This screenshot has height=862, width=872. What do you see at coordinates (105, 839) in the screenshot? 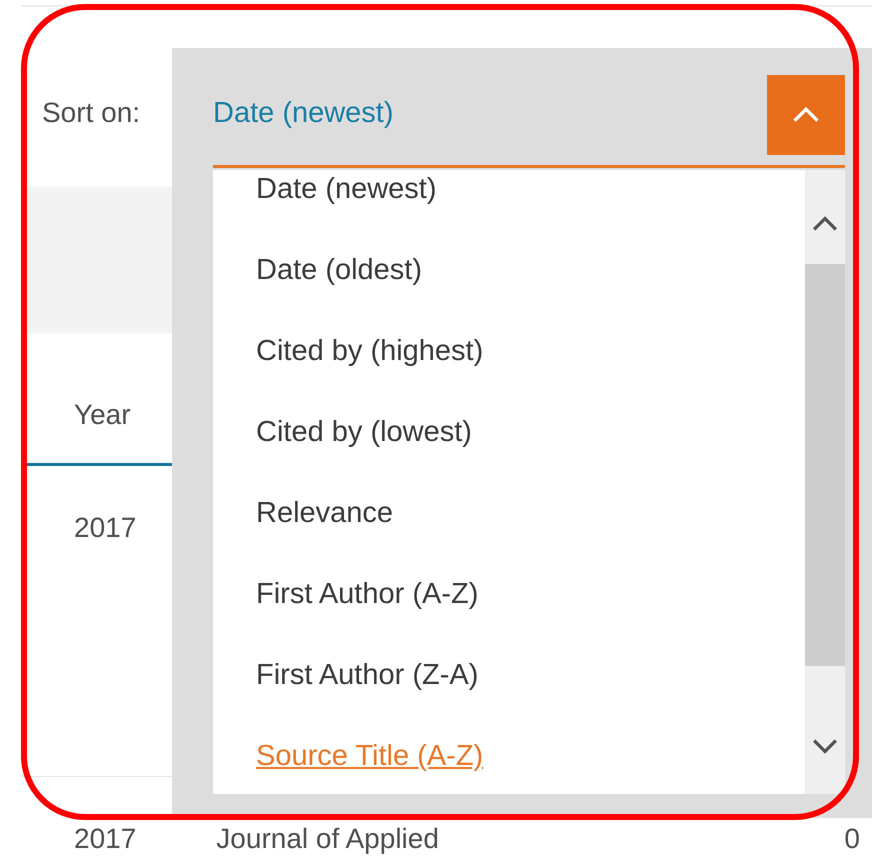
I see `table-cell: 2017` at bounding box center [105, 839].